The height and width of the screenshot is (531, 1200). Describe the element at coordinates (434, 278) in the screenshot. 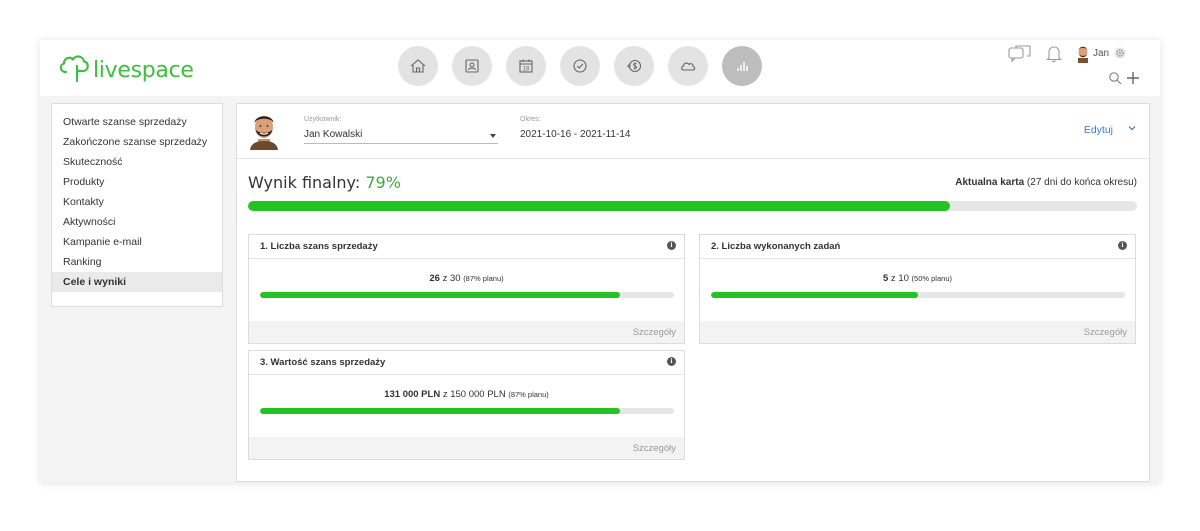

I see `goal-achieved: 26` at that location.